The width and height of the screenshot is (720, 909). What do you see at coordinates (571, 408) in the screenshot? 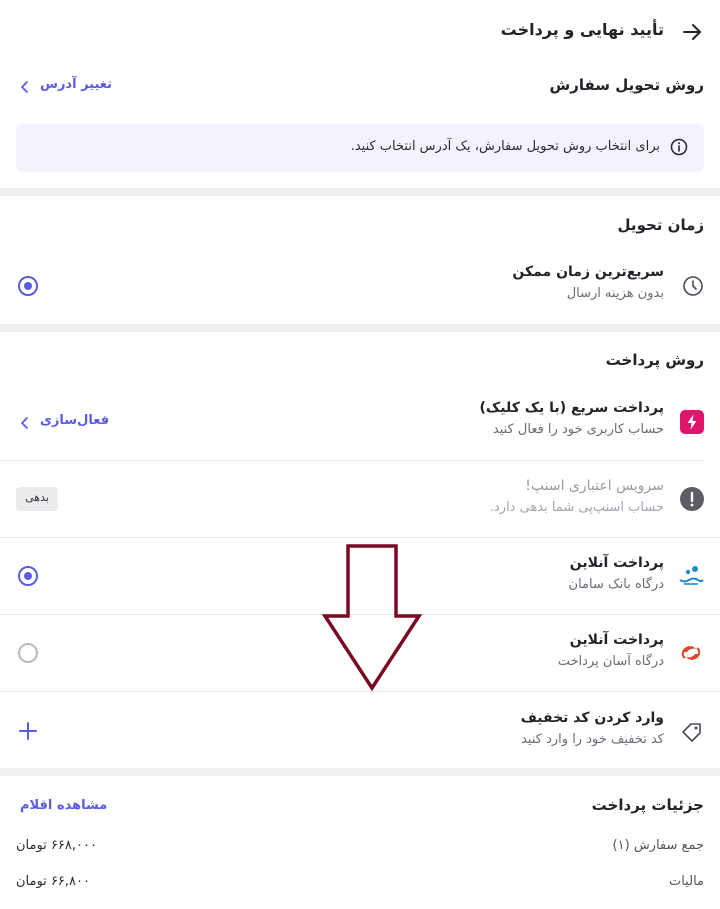
I see `quick-pay-title: پرداخت سریع (با یک کلیک)` at bounding box center [571, 408].